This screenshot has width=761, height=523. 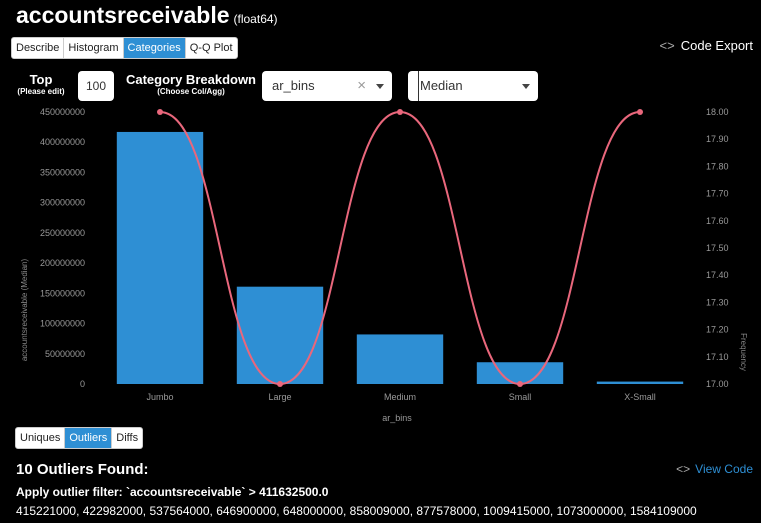 I want to click on category-label-text: Category Breakdown, so click(x=191, y=79).